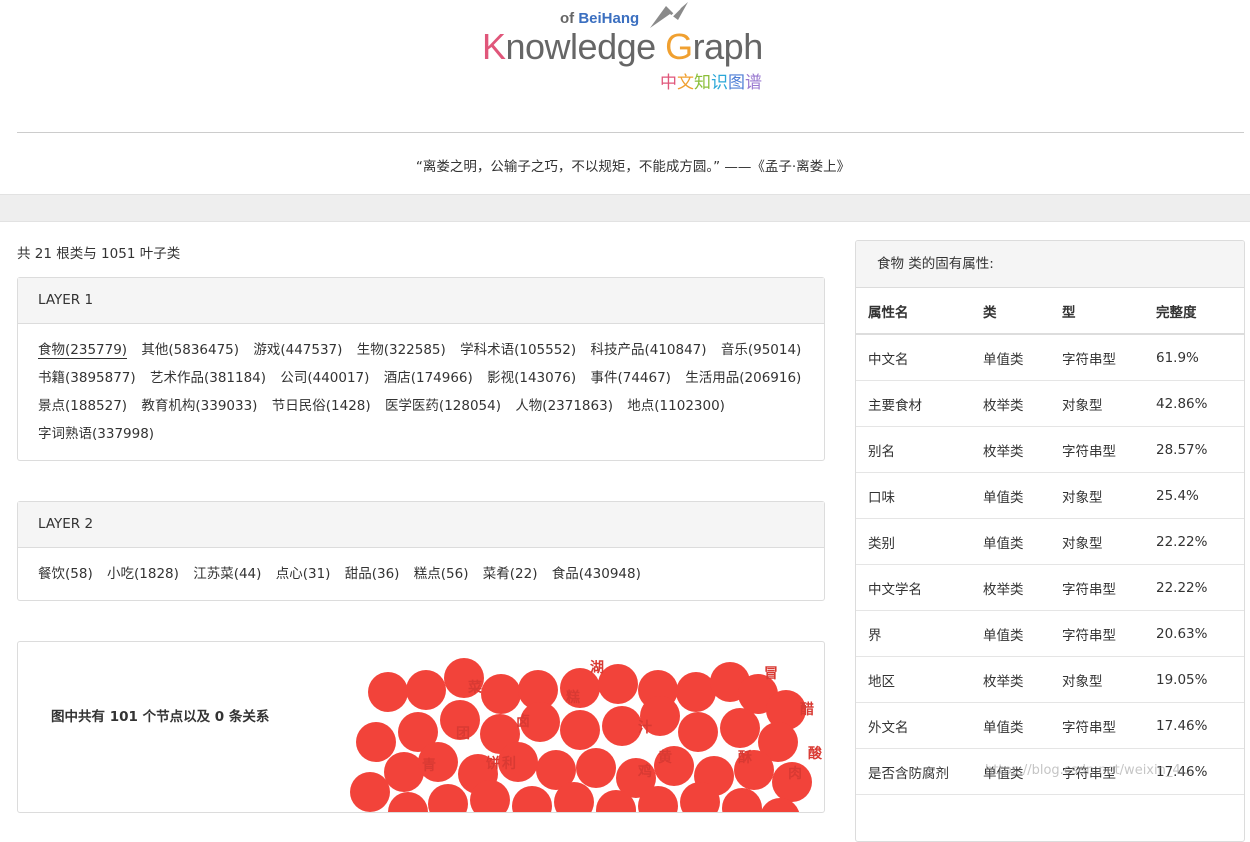 The height and width of the screenshot is (842, 1250). What do you see at coordinates (815, 753) in the screenshot?
I see `graph-node-label: 酸` at bounding box center [815, 753].